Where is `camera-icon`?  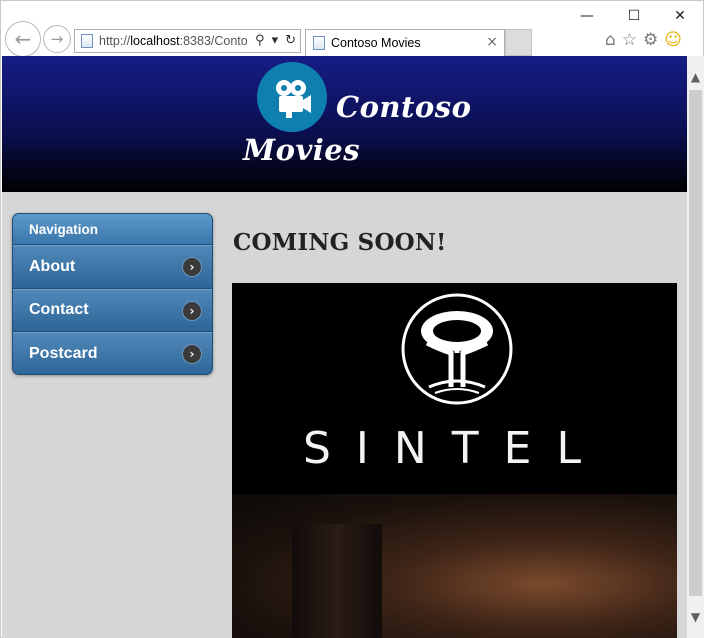
camera-icon is located at coordinates (293, 99).